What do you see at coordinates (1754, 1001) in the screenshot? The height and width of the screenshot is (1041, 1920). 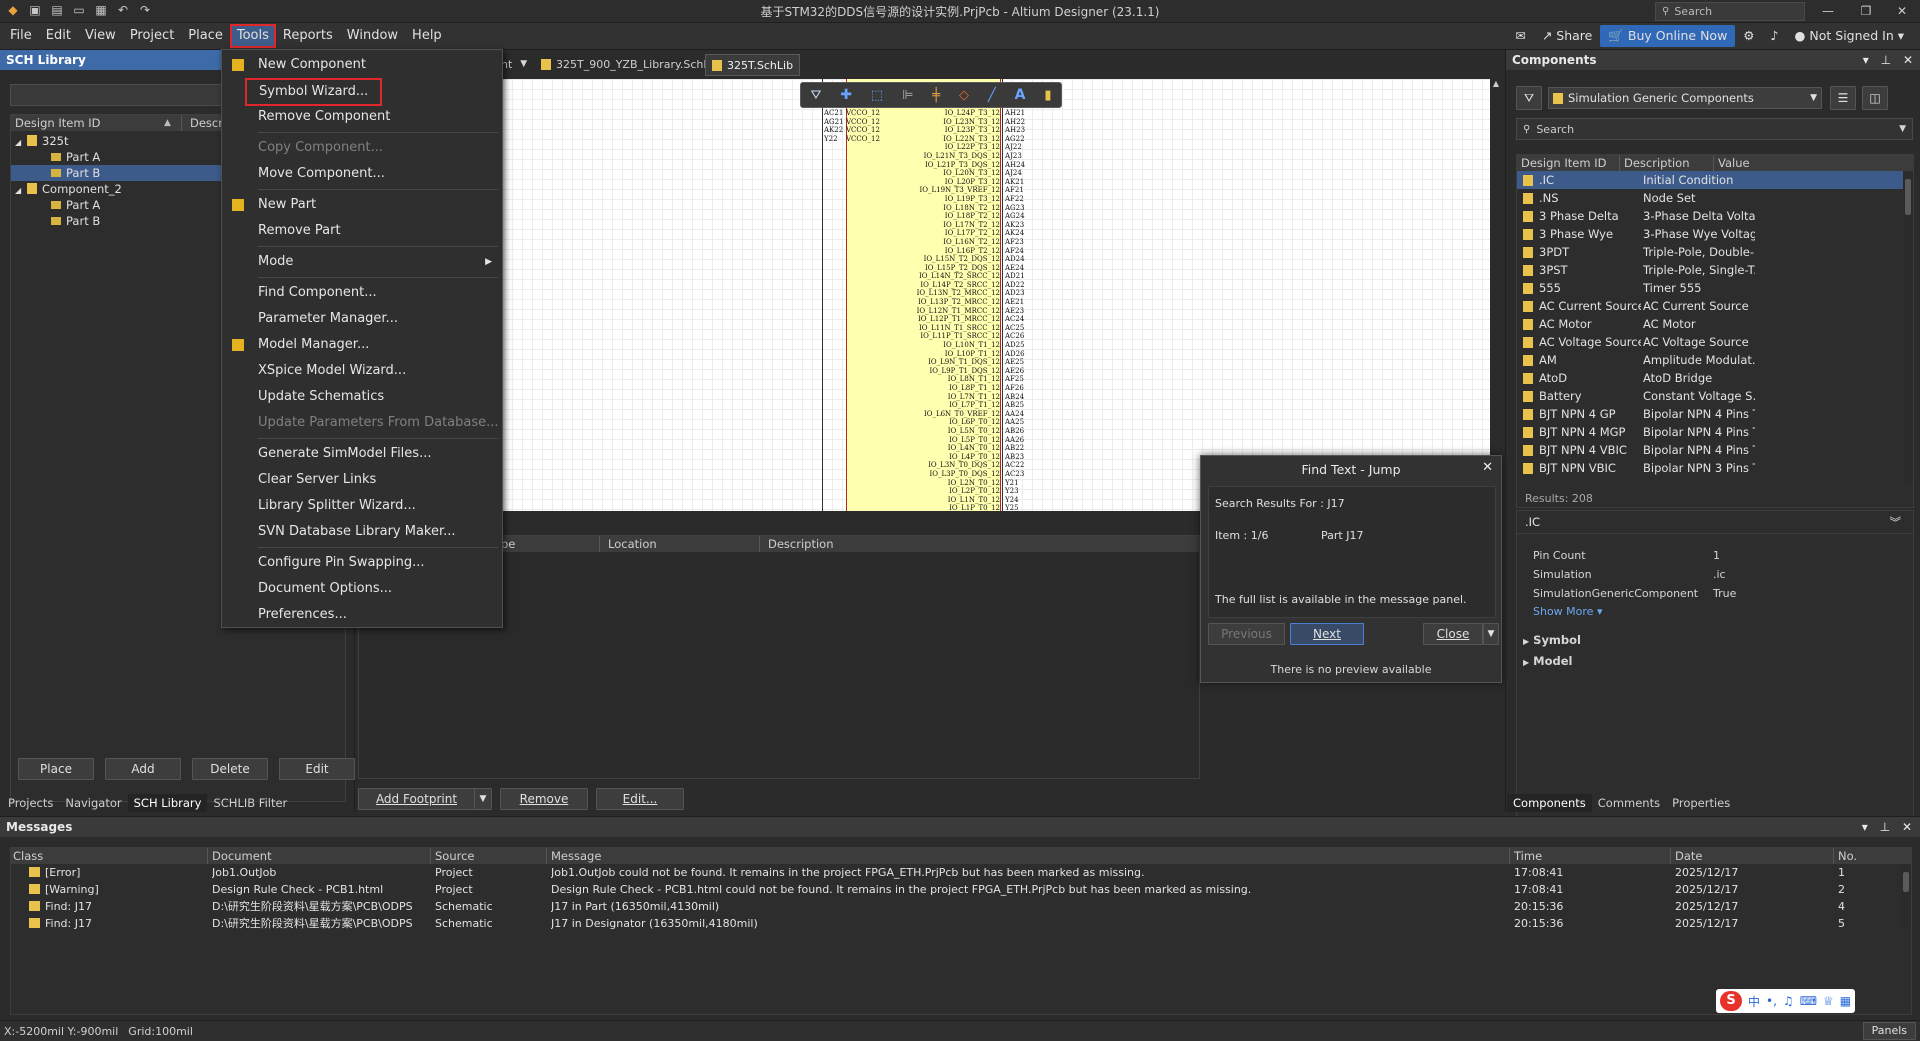 I see `ime-lang-icon: 中` at bounding box center [1754, 1001].